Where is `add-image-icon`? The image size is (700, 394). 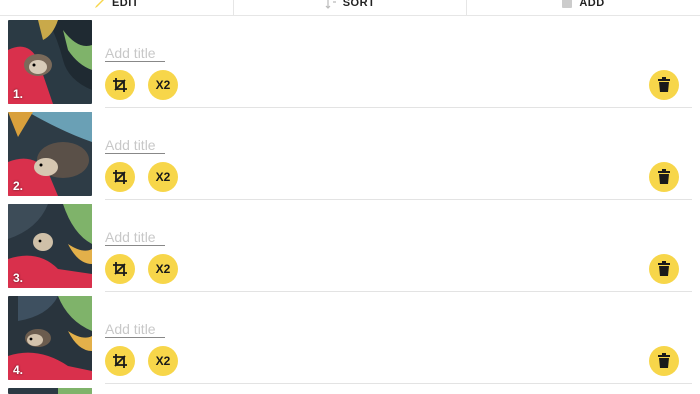 add-image-icon is located at coordinates (567, 4).